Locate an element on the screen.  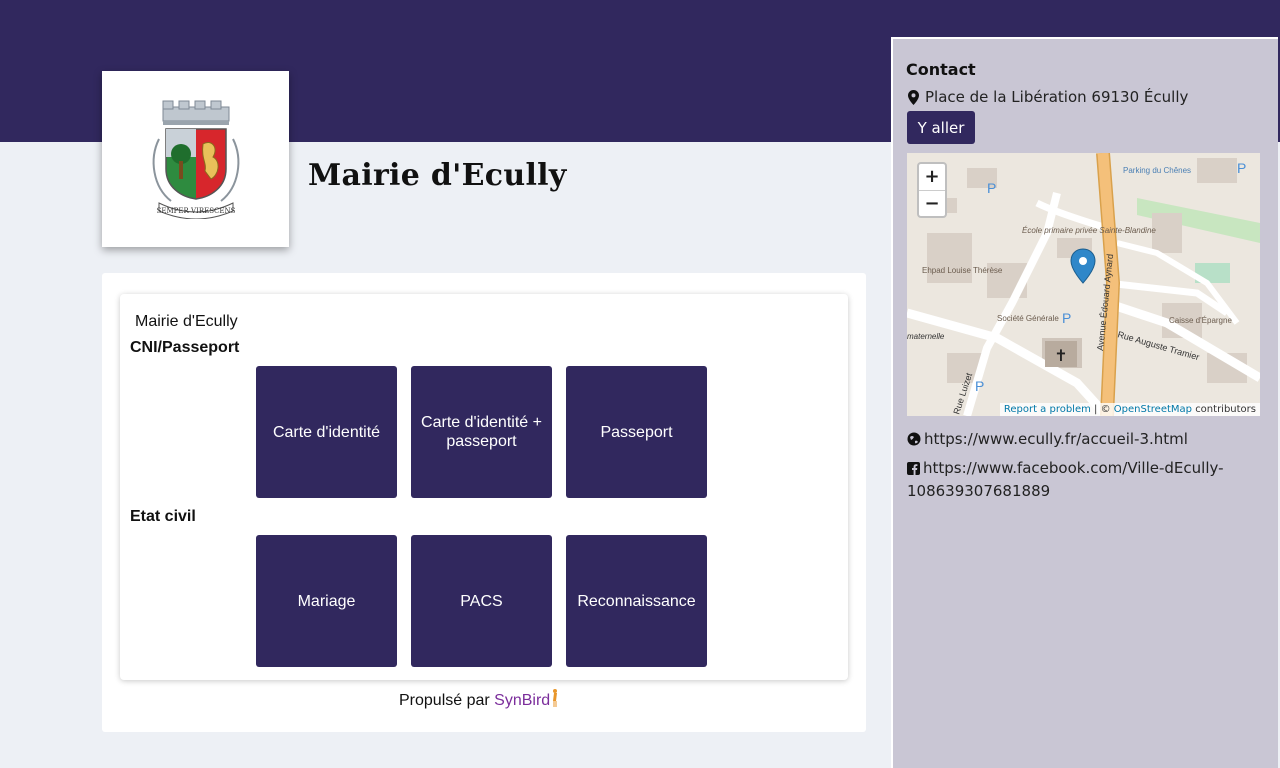
tile-carte-identite-passeport: Carte d'identité + passeport is located at coordinates (481, 432).